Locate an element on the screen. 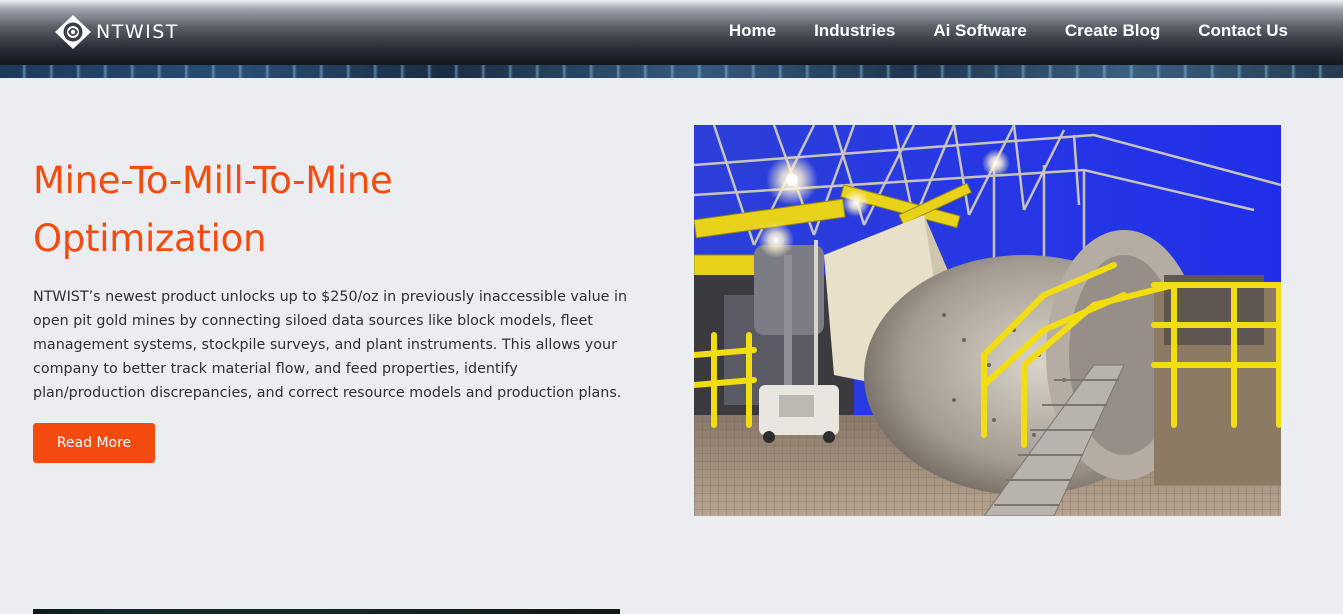 The width and height of the screenshot is (1343, 614). nav-item-contact-us: Contact Us is located at coordinates (1243, 31).